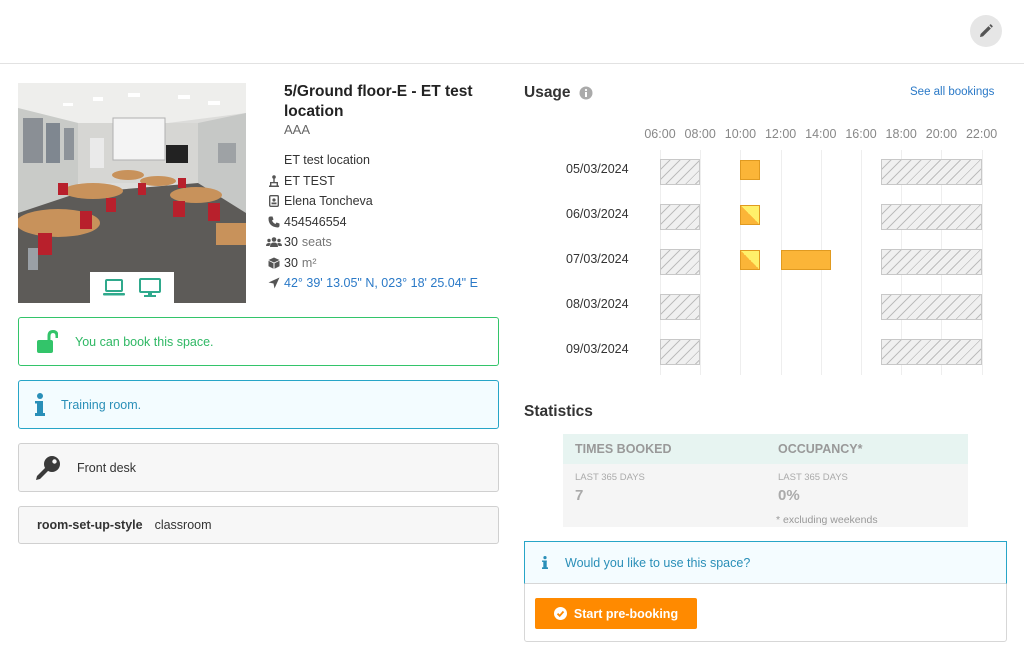  Describe the element at coordinates (107, 467) in the screenshot. I see `access-text: Front desk` at that location.